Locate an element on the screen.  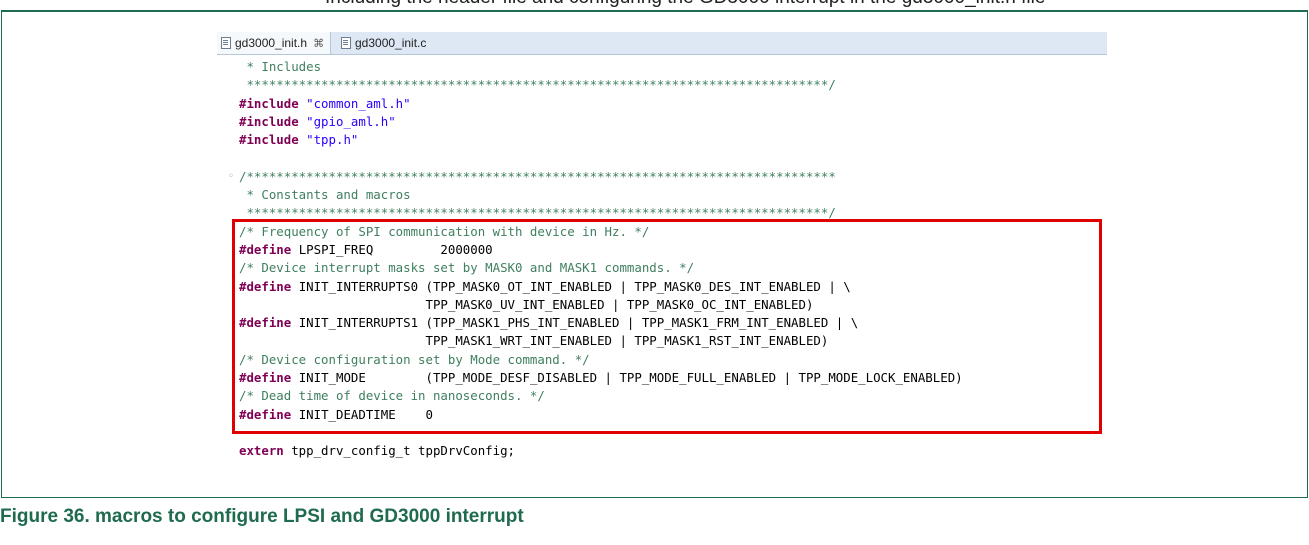
code-line: #include "common_aml.h" is located at coordinates (662, 104).